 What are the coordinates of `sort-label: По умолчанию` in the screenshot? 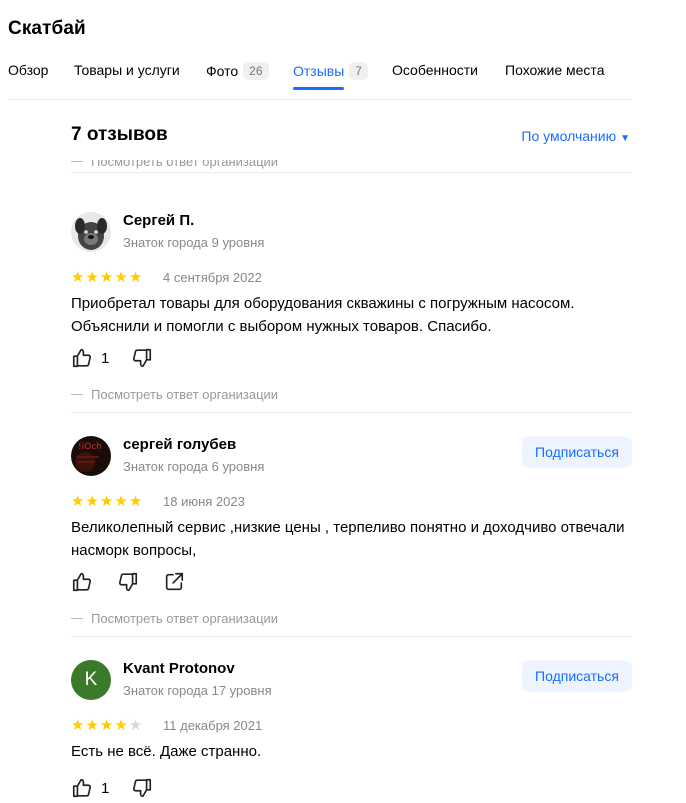 It's located at (569, 136).